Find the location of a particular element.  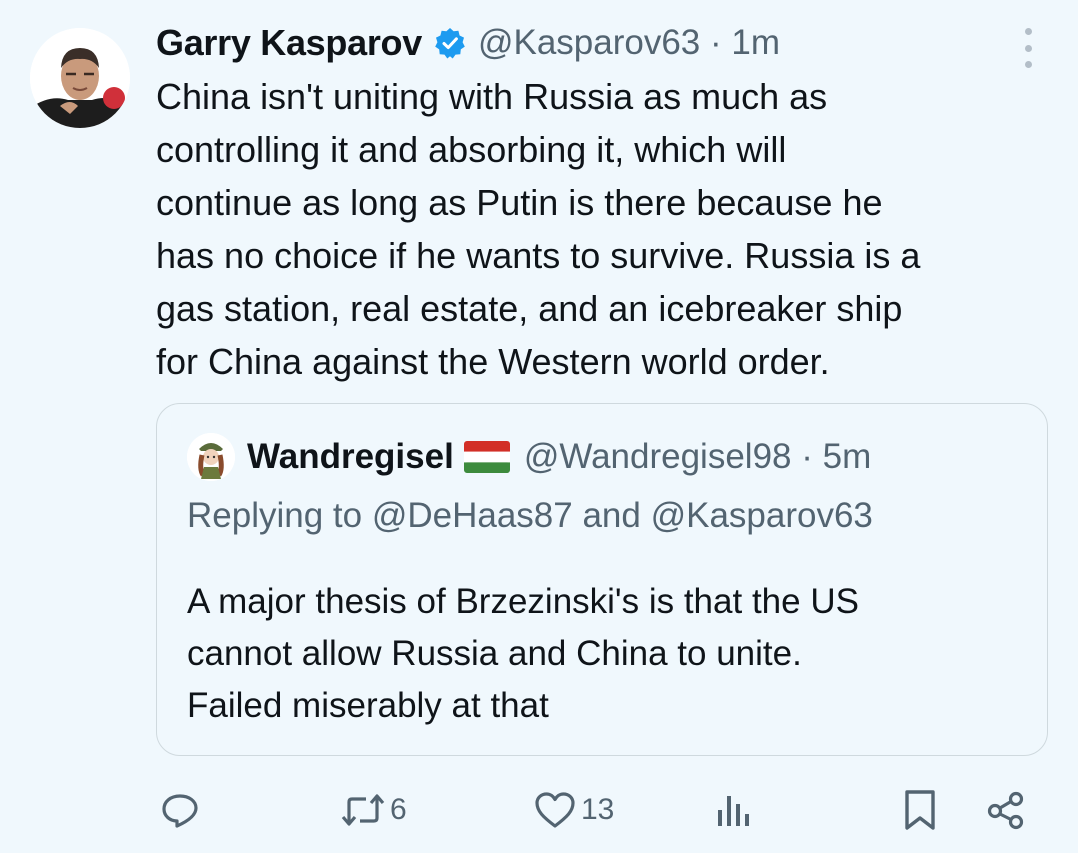

retweet-count: 6 is located at coordinates (398, 809).